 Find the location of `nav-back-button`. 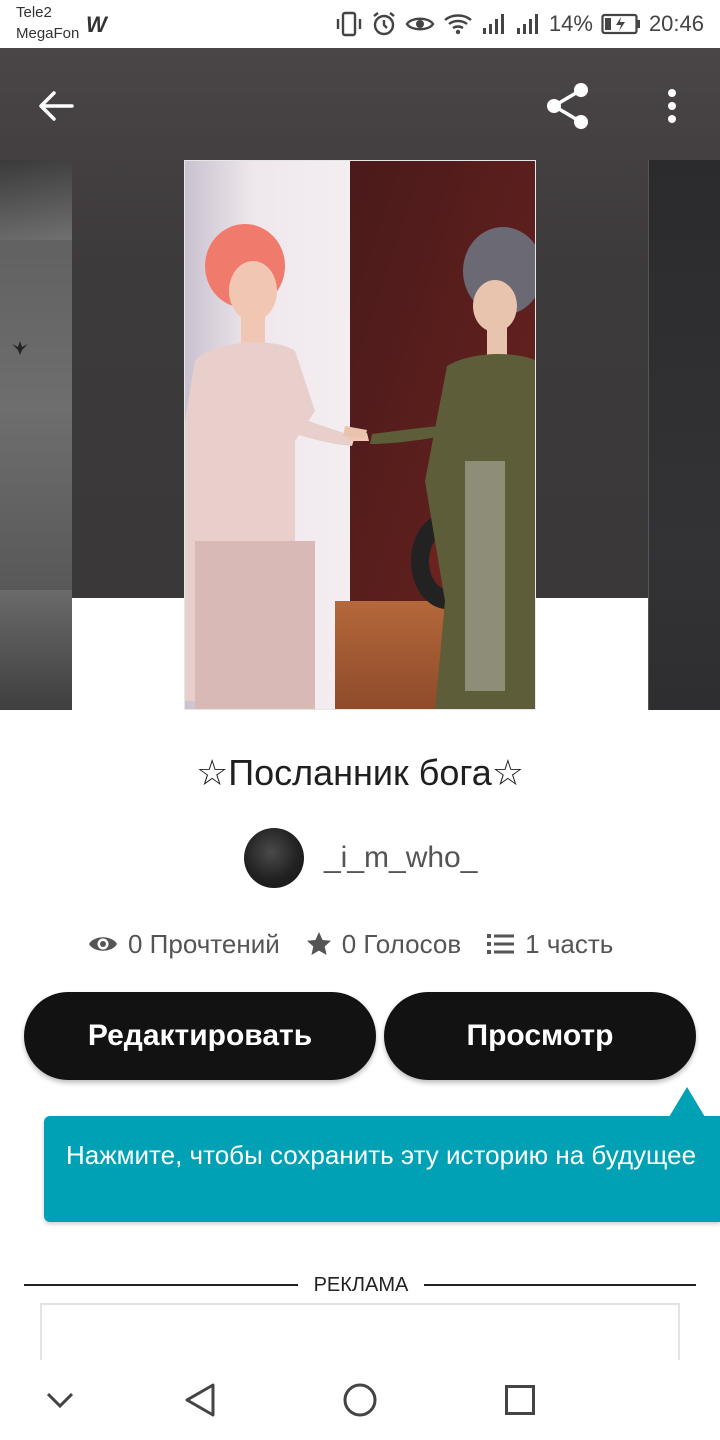

nav-back-button is located at coordinates (200, 1400).